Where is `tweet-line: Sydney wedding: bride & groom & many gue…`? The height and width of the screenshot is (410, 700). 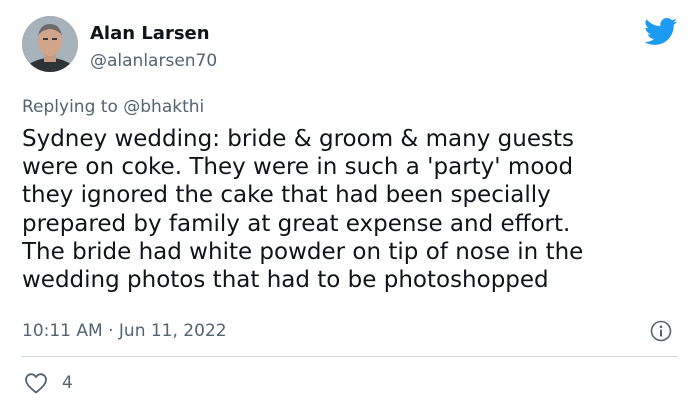
tweet-line: Sydney wedding: bride & groom & many gue… is located at coordinates (298, 139).